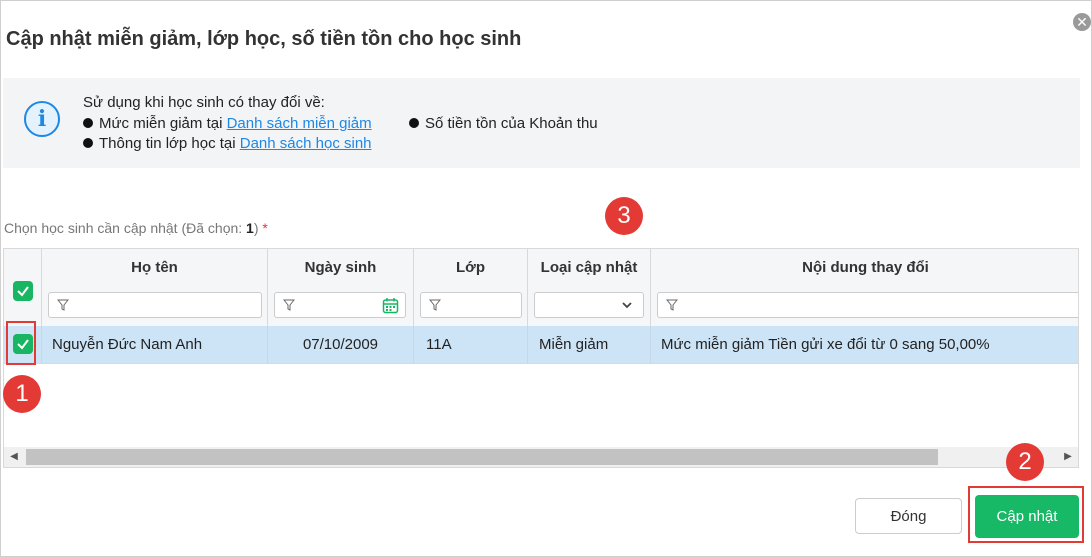 The image size is (1092, 557). I want to click on name-filter-input, so click(155, 305).